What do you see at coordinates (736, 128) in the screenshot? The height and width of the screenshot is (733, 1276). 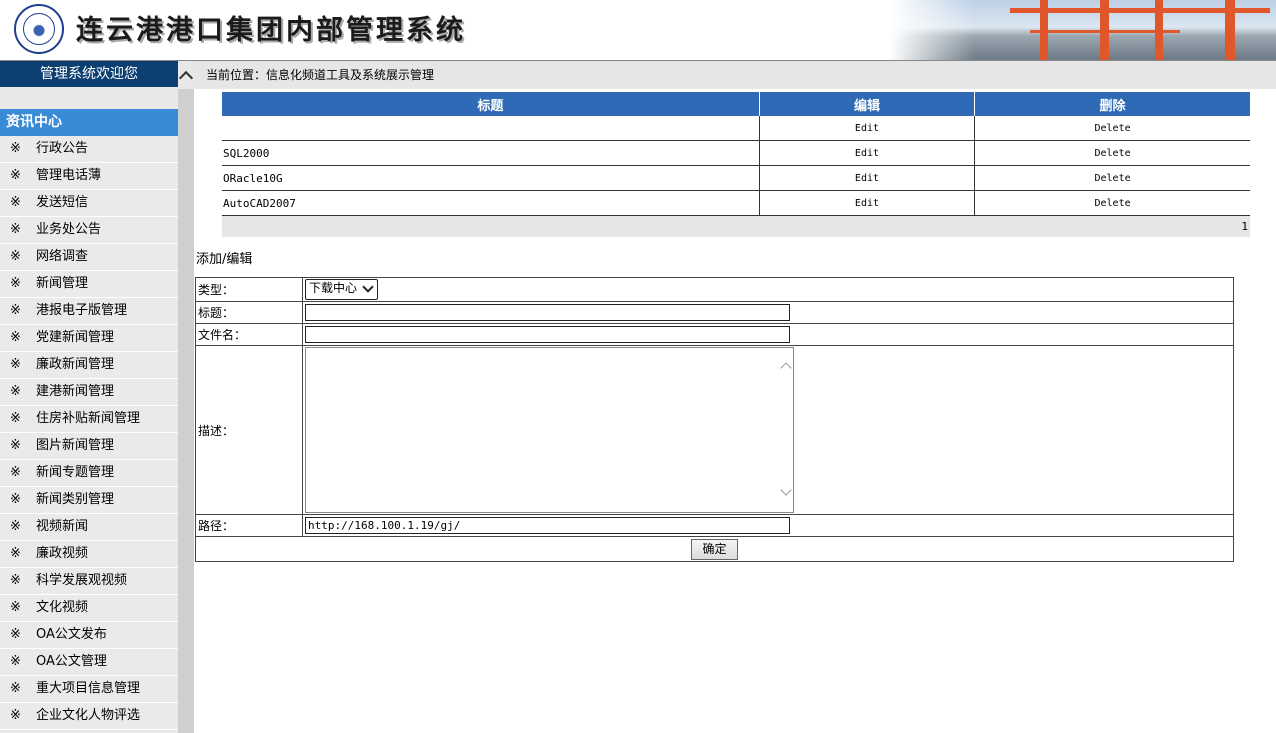 I see `table-row: Edit Delete` at bounding box center [736, 128].